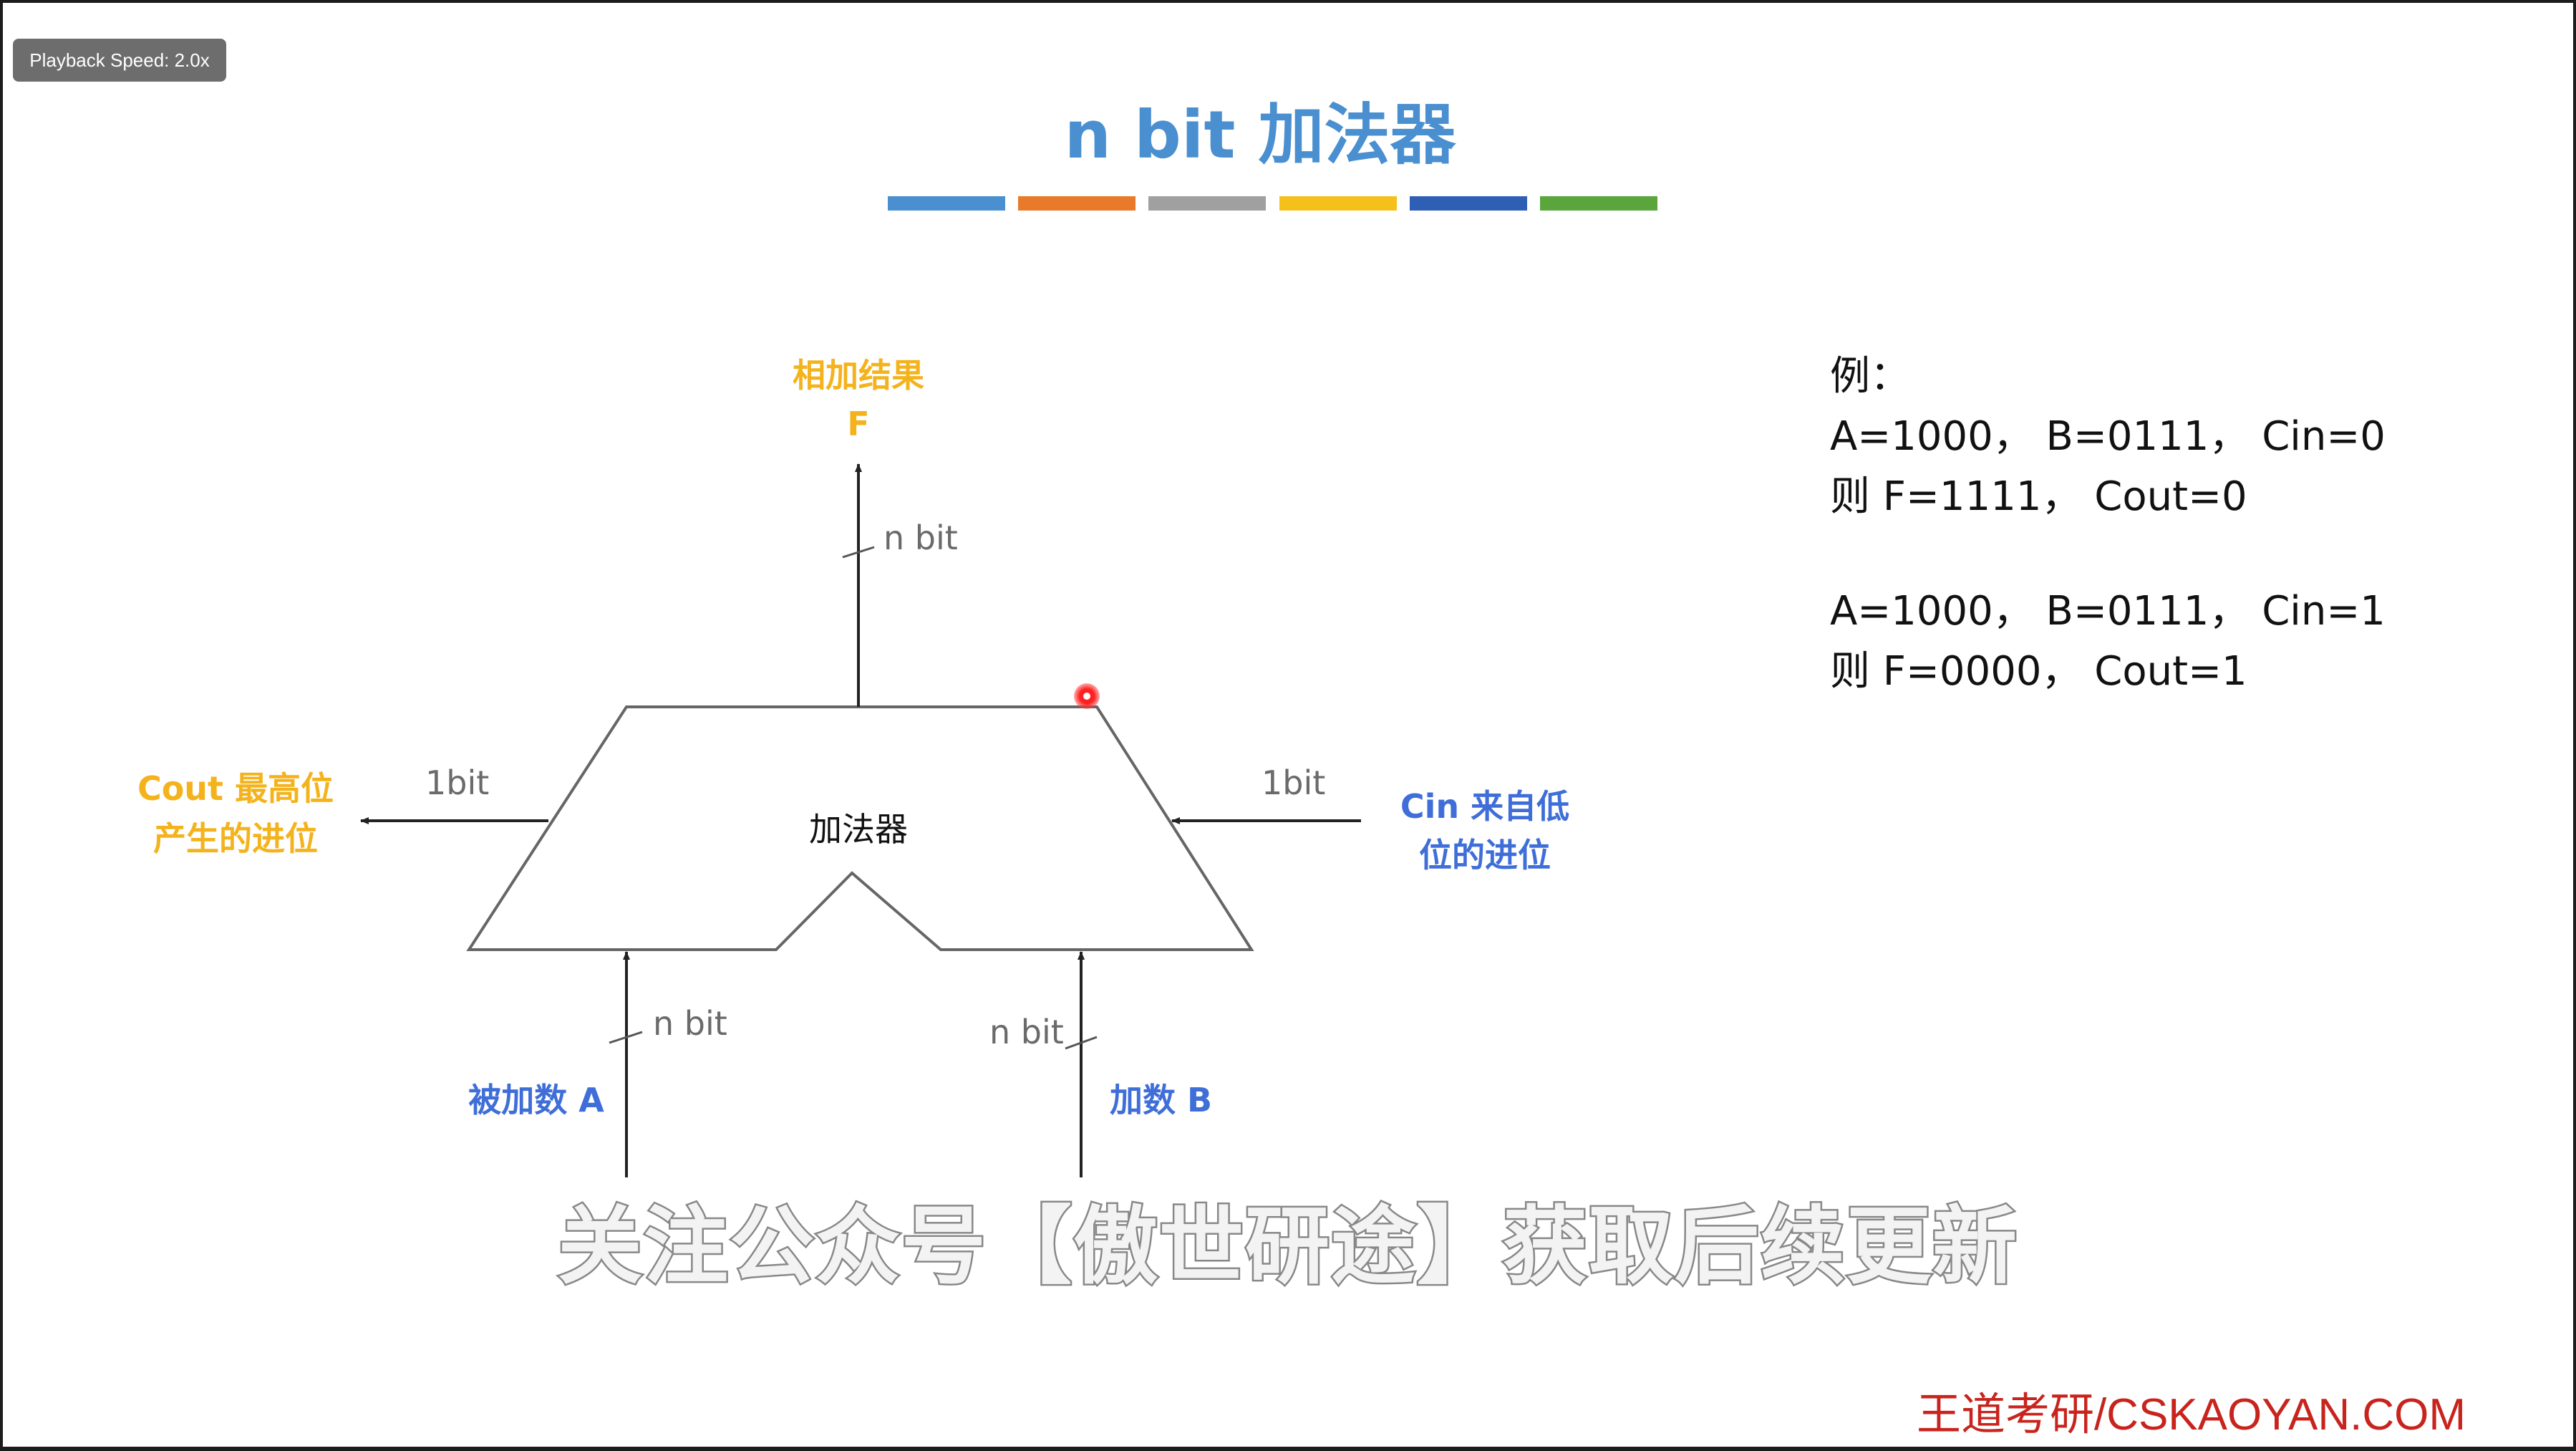  Describe the element at coordinates (1161, 1100) in the screenshot. I see `input-b-label: 加数 B` at that location.